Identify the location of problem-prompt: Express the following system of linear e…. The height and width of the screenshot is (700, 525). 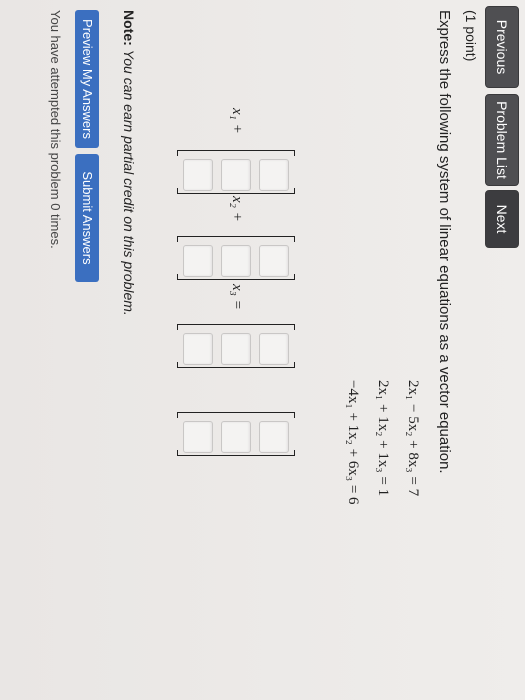
(444, 242).